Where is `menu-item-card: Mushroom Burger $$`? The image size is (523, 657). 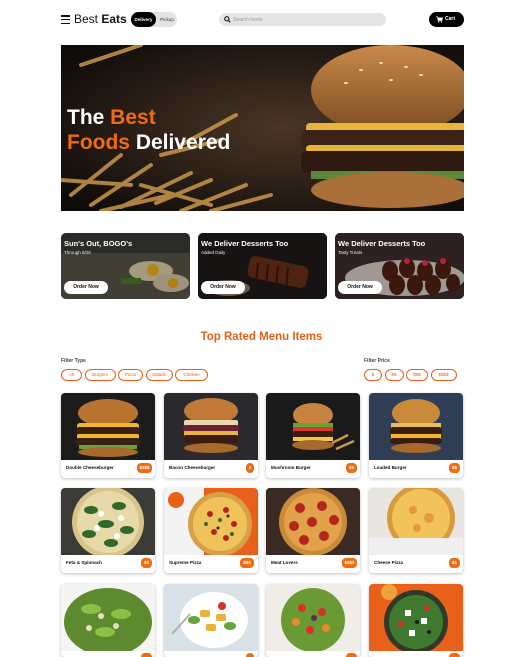
menu-item-card: Mushroom Burger $$ is located at coordinates (313, 435).